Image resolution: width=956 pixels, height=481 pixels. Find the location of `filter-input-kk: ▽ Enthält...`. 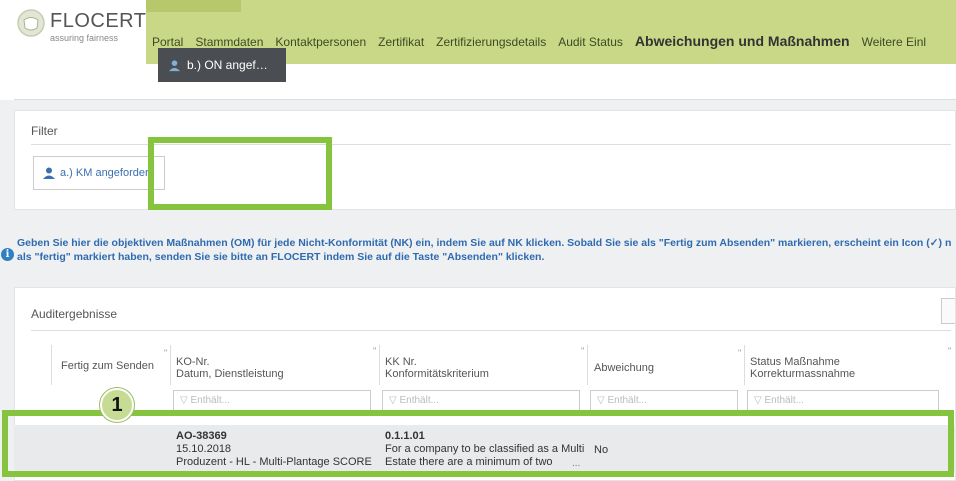

filter-input-kk: ▽ Enthält... is located at coordinates (481, 401).